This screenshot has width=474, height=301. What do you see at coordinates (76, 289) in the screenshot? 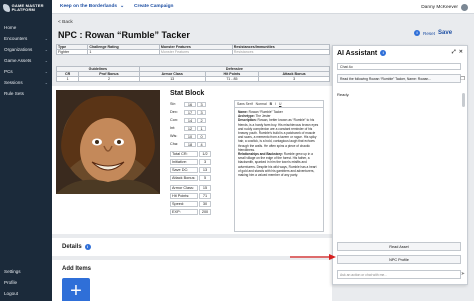
I see `add-item-button: +` at bounding box center [76, 289].